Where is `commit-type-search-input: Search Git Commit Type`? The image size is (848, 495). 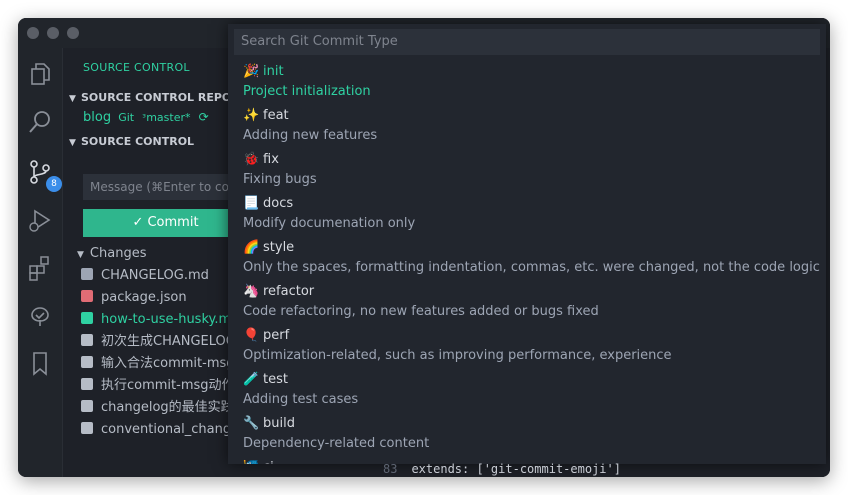 commit-type-search-input: Search Git Commit Type is located at coordinates (527, 42).